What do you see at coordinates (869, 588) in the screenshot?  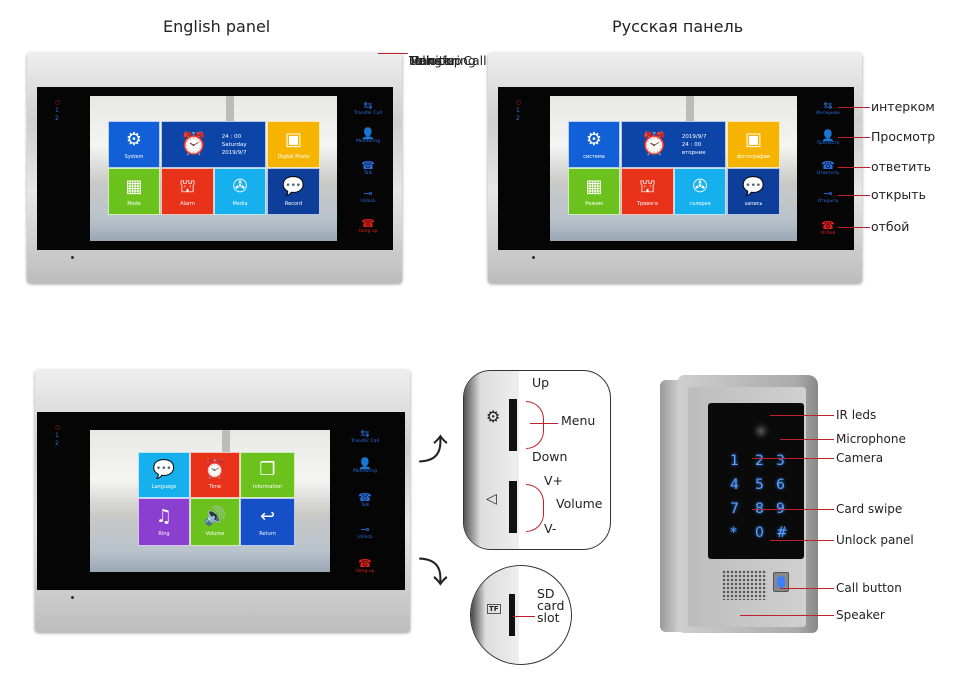 I see `door-callout-label: Call button` at bounding box center [869, 588].